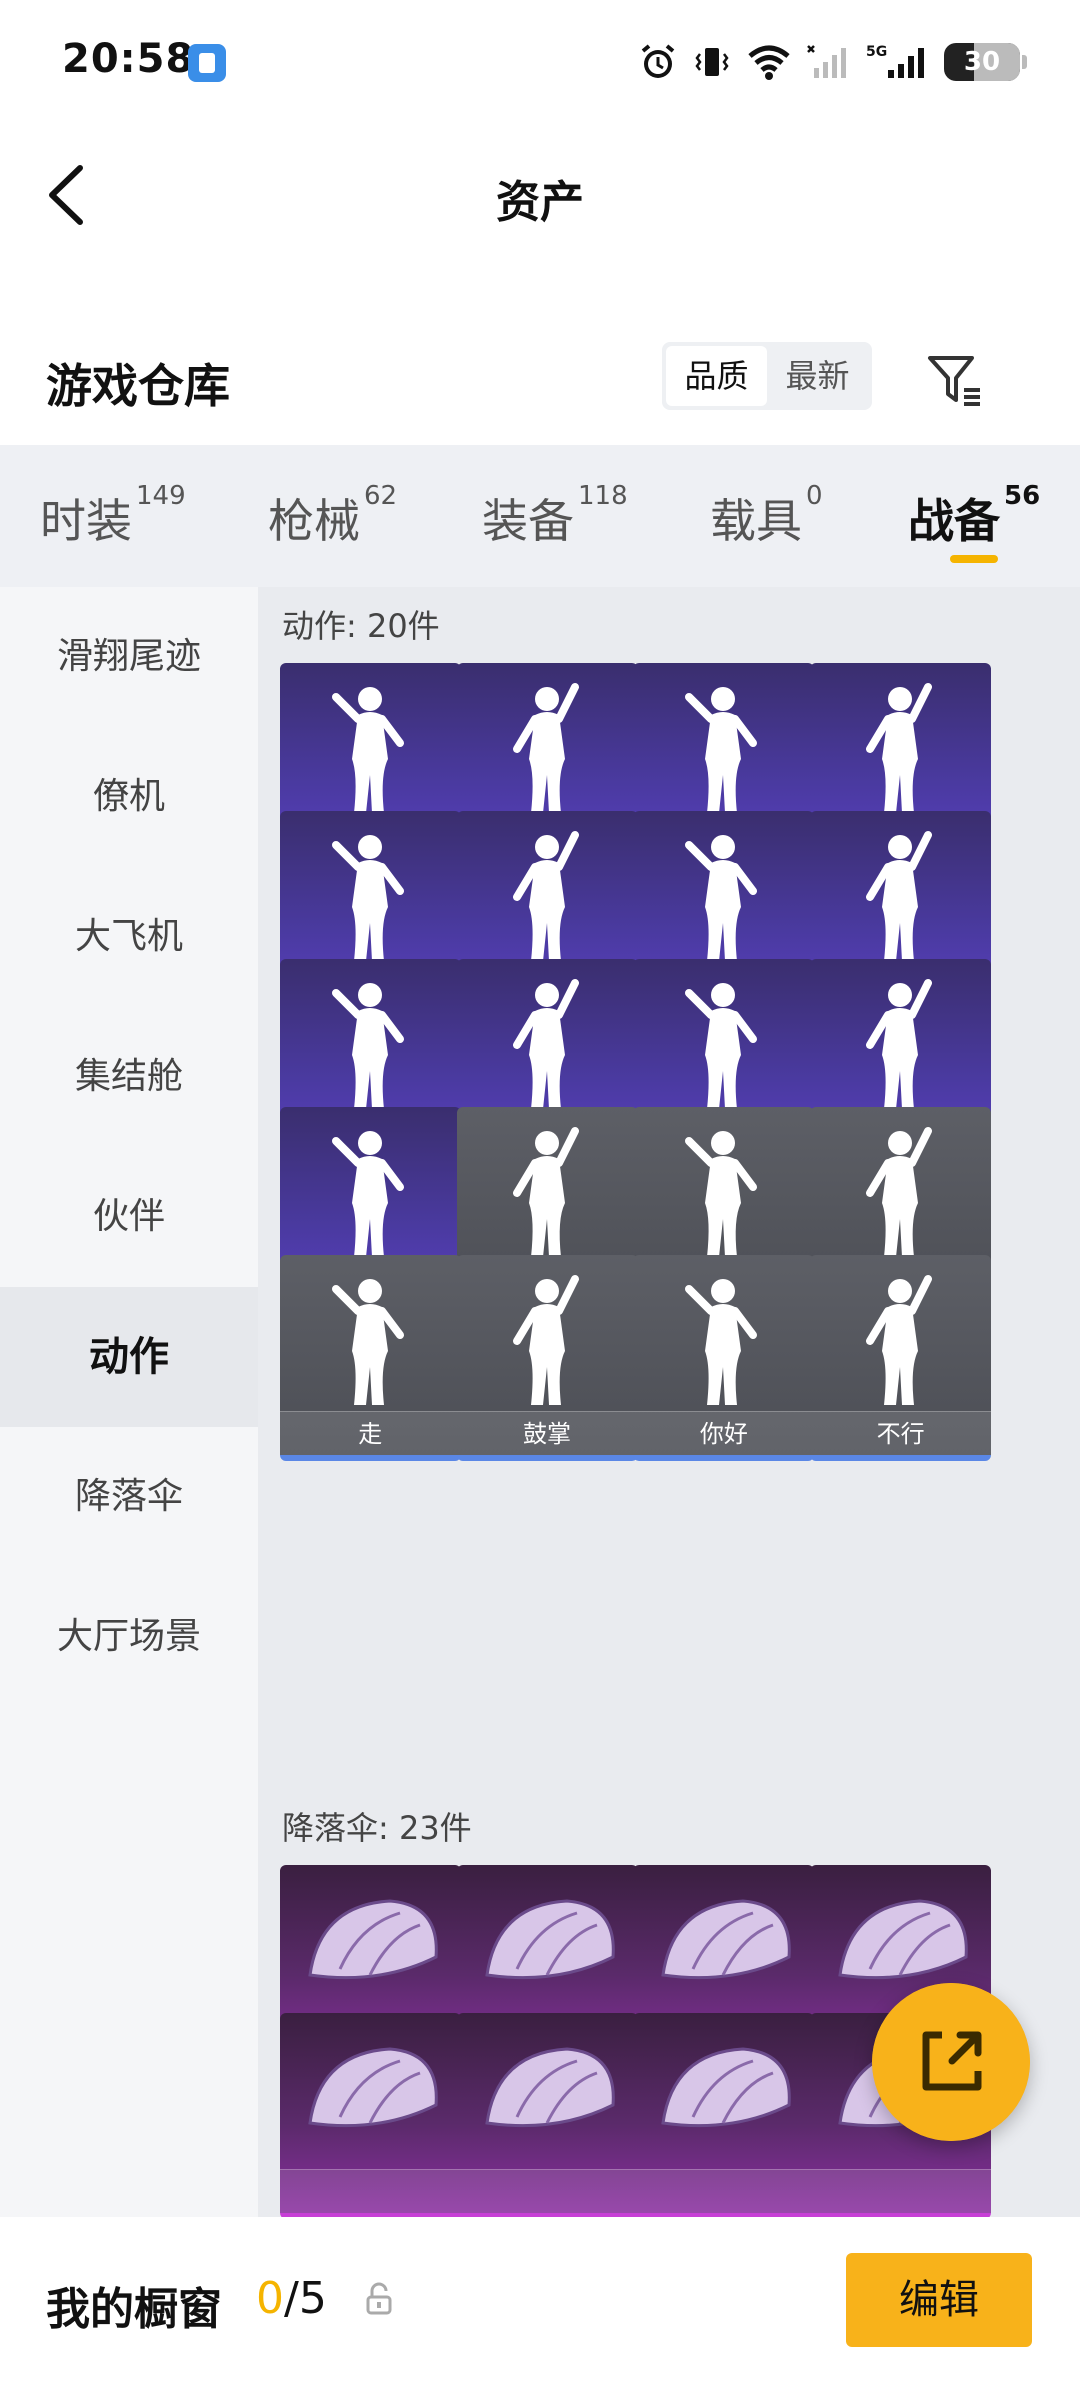 This screenshot has width=1080, height=2382. Describe the element at coordinates (955, 380) in the screenshot. I see `filter-icon` at that location.